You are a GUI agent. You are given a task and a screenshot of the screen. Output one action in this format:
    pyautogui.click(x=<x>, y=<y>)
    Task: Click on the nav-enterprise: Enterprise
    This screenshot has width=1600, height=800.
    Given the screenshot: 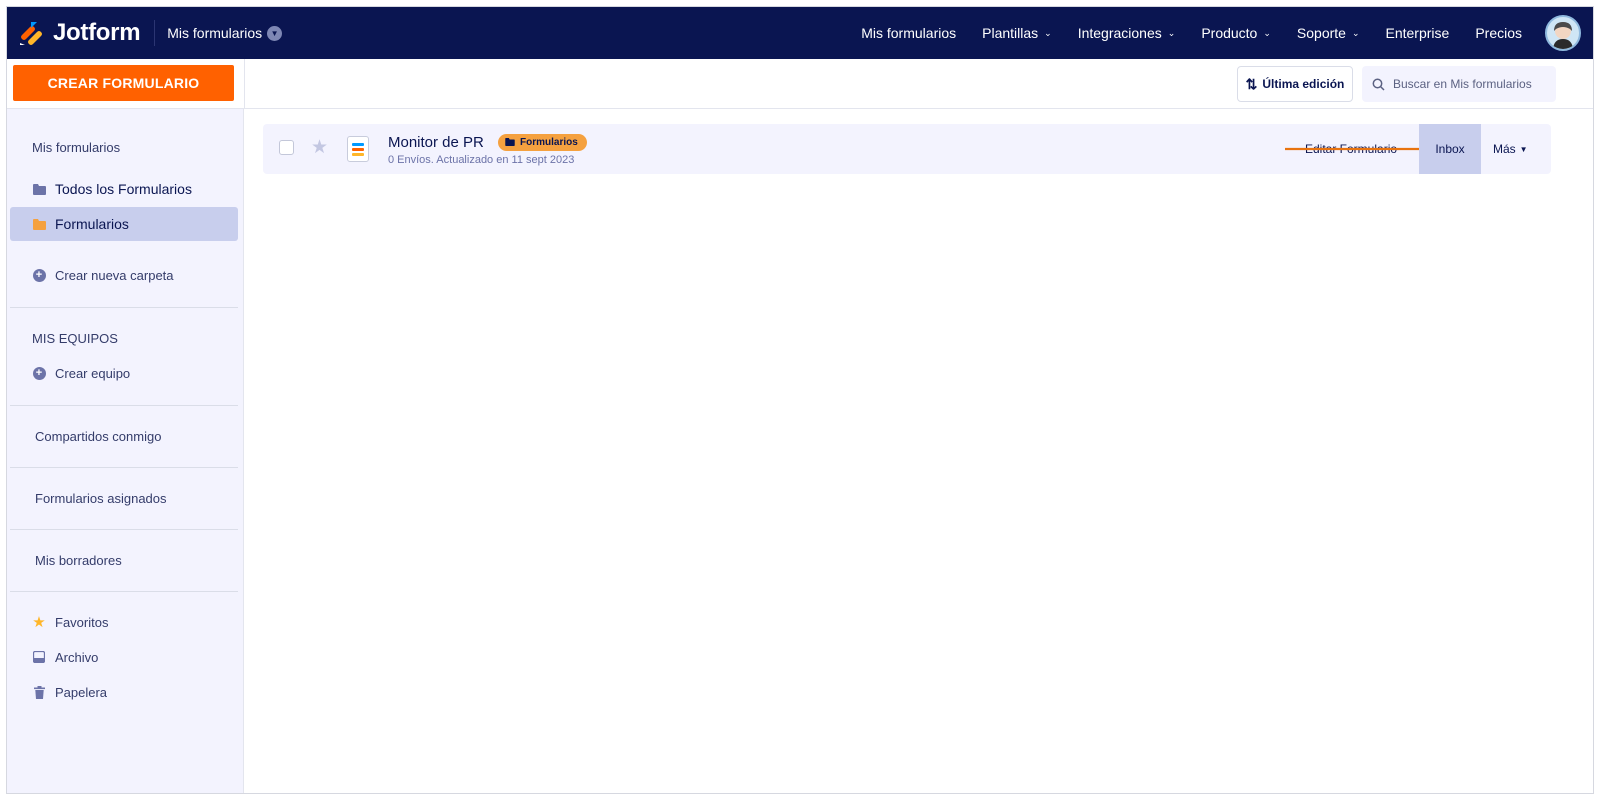 What is the action you would take?
    pyautogui.click(x=1418, y=33)
    